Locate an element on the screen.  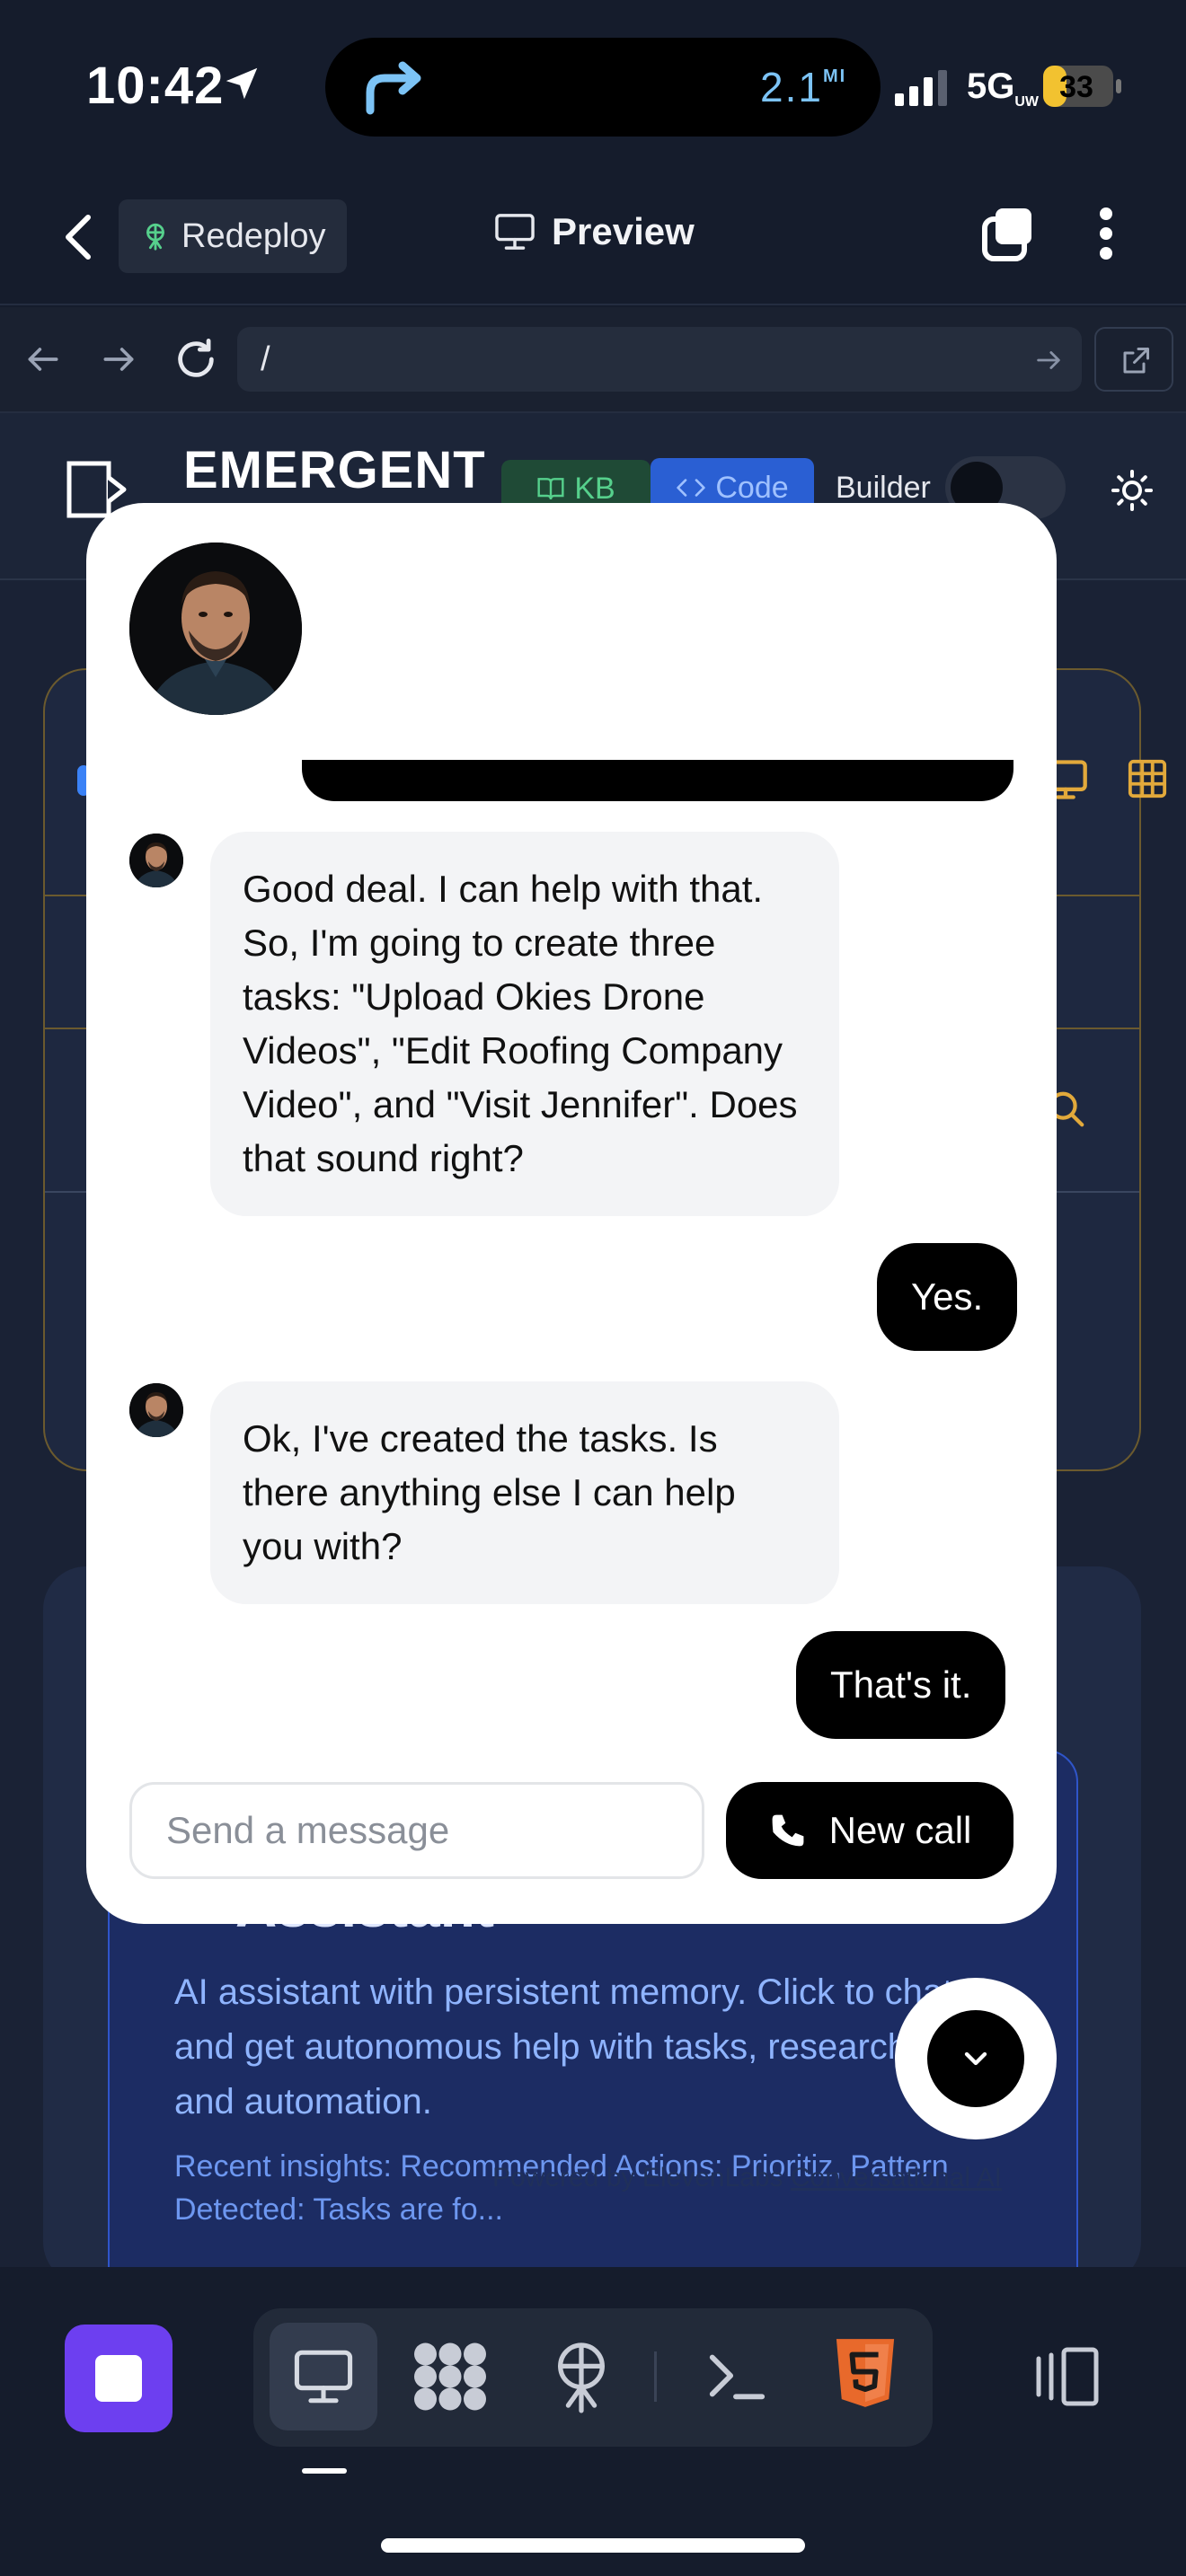
conversational-ai-link: Conversational AI is located at coordinates (896, 2177).